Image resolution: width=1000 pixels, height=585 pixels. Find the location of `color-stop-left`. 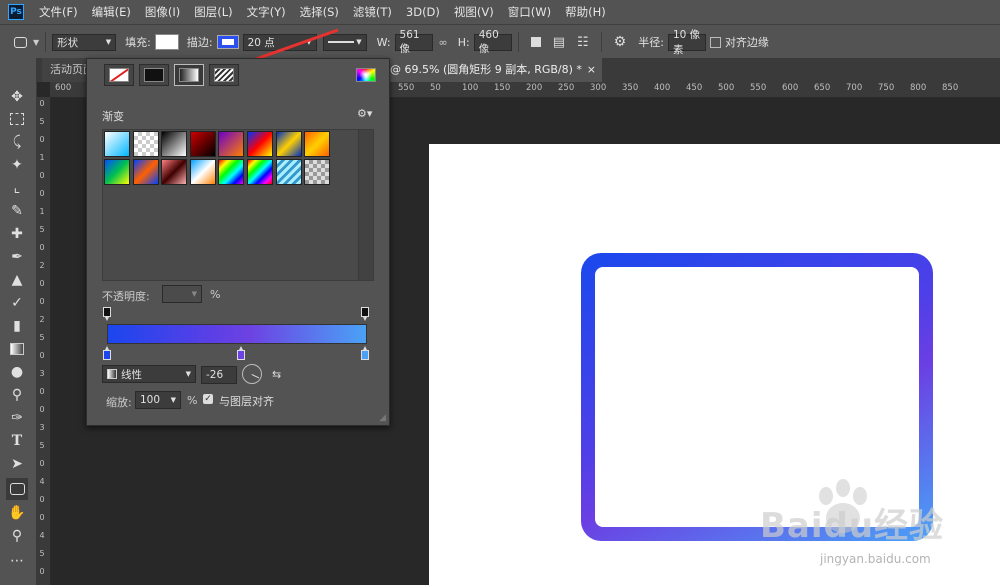

color-stop-left is located at coordinates (107, 353).